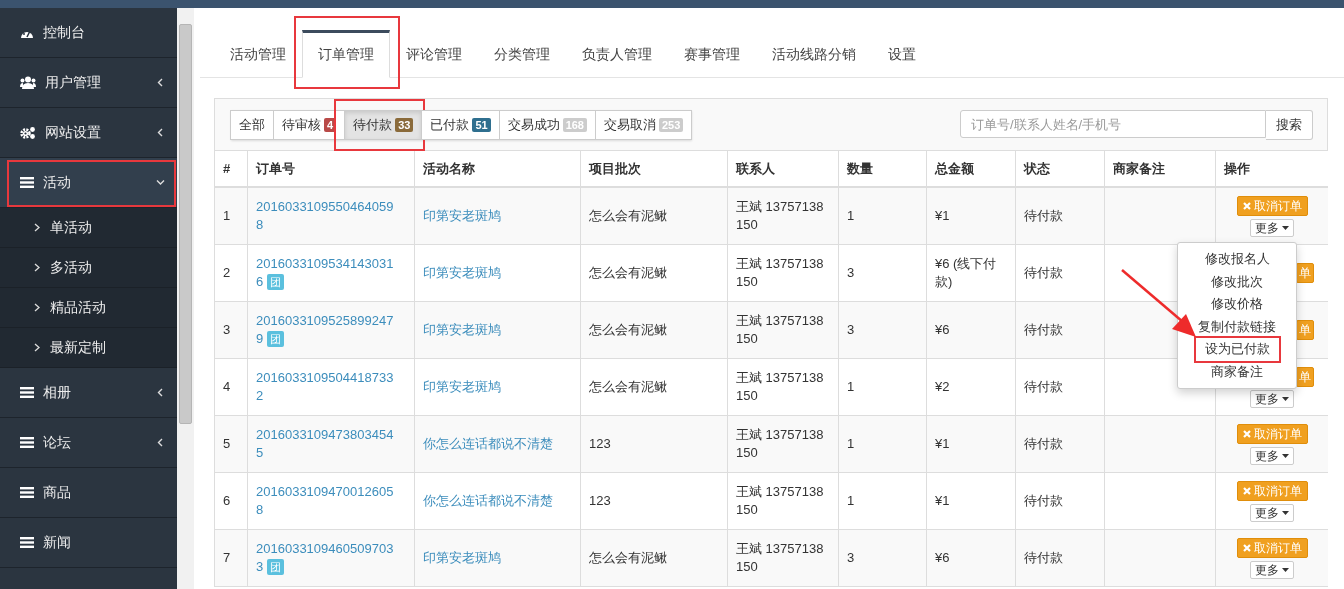 Image resolution: width=1344 pixels, height=589 pixels. Describe the element at coordinates (88, 183) in the screenshot. I see `sidebar-item: 活动` at that location.